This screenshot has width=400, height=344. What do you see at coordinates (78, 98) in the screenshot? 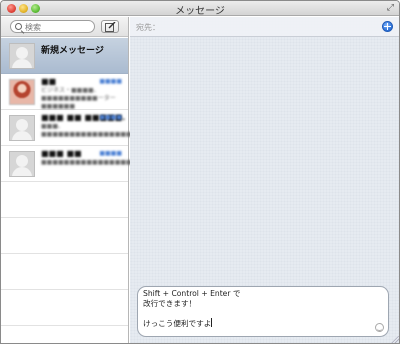
I see `conversation-preview: ビジネス・■■■■、■■■■■■■■■■ーター■■■■■■` at bounding box center [78, 98].